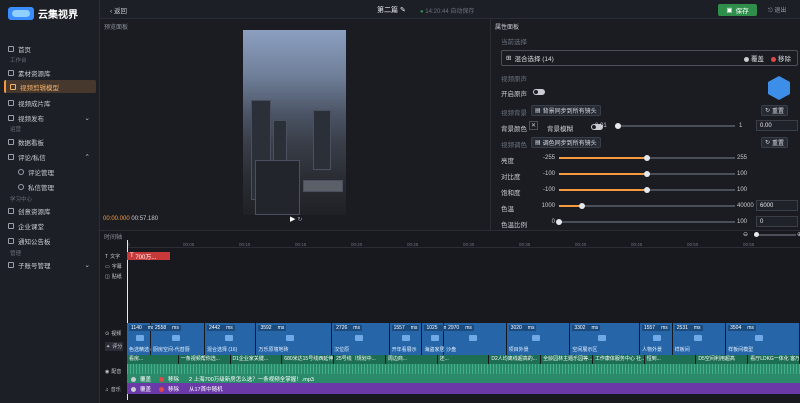 The width and height of the screenshot is (800, 403). I want to click on video-clip: 1025ms海盗家居家, so click(437, 339).